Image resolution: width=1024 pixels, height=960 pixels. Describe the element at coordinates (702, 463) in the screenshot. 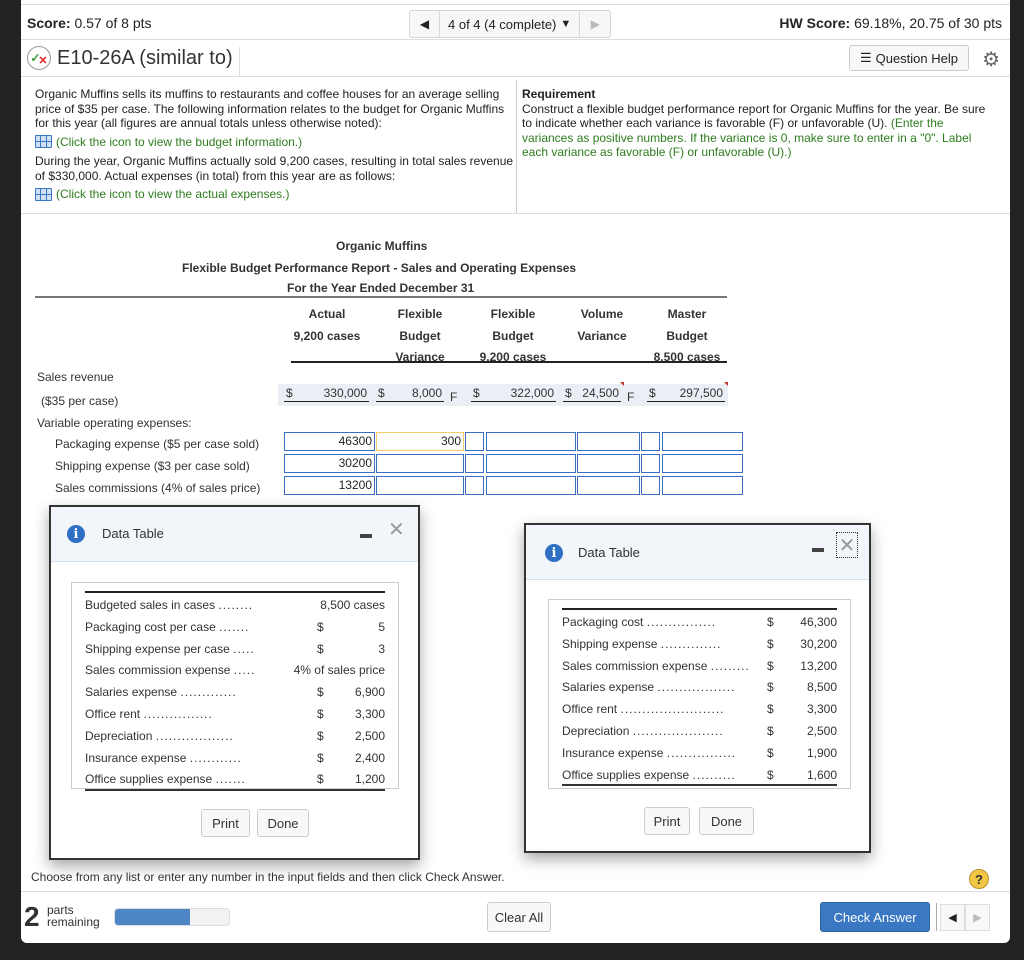

I see `shipping-master-input` at that location.